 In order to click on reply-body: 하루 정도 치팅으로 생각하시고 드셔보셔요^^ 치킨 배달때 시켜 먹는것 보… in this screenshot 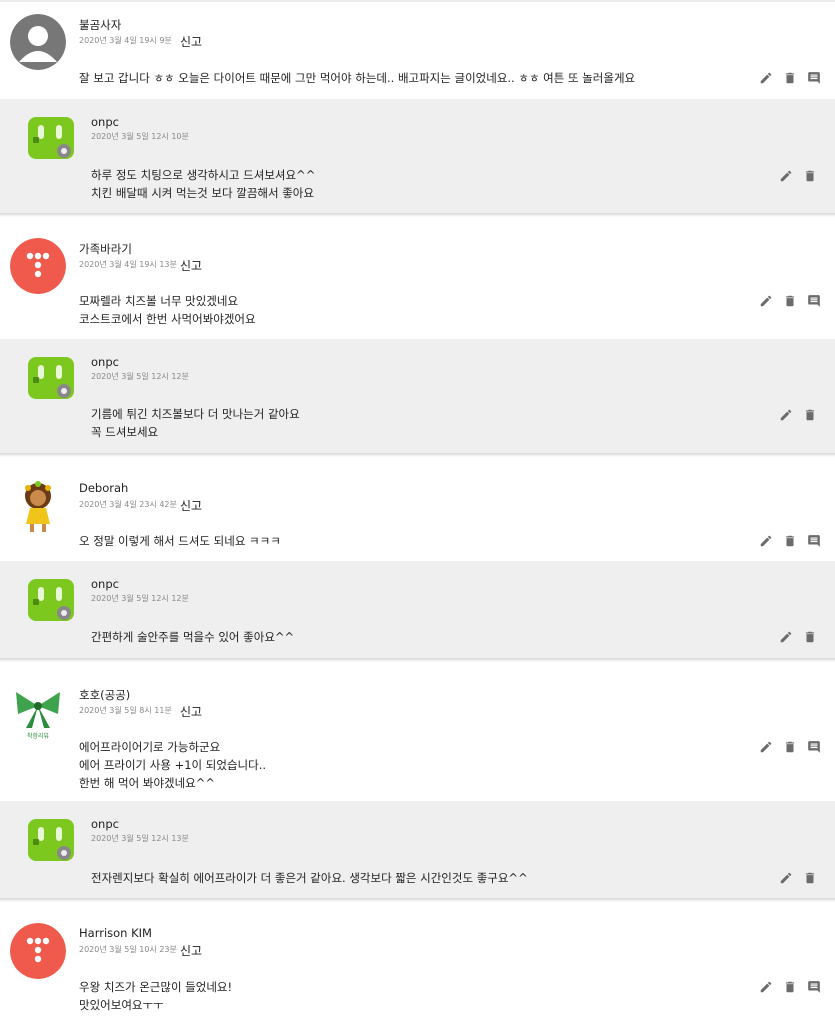, I will do `click(203, 184)`.